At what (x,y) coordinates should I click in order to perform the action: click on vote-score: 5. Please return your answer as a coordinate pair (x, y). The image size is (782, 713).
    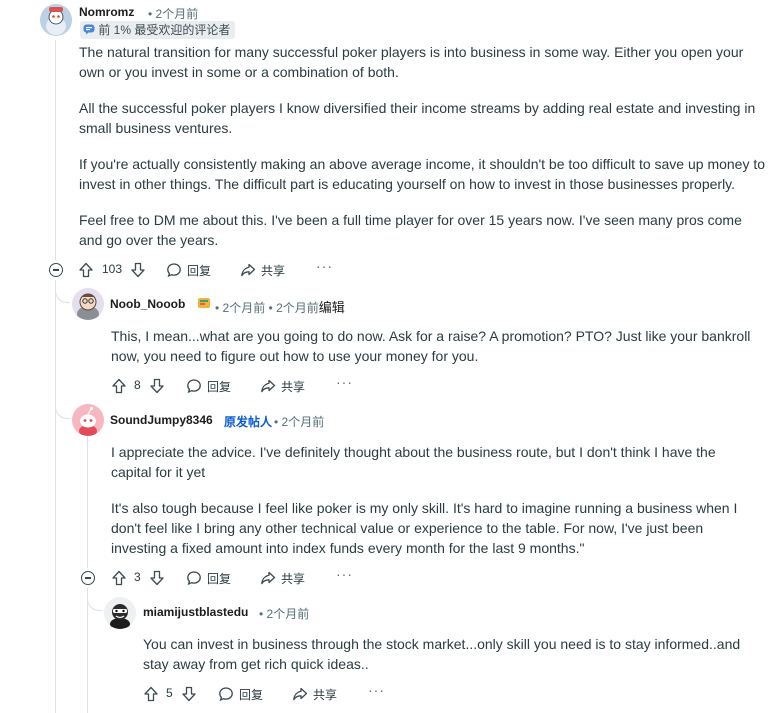
    Looking at the image, I should click on (169, 693).